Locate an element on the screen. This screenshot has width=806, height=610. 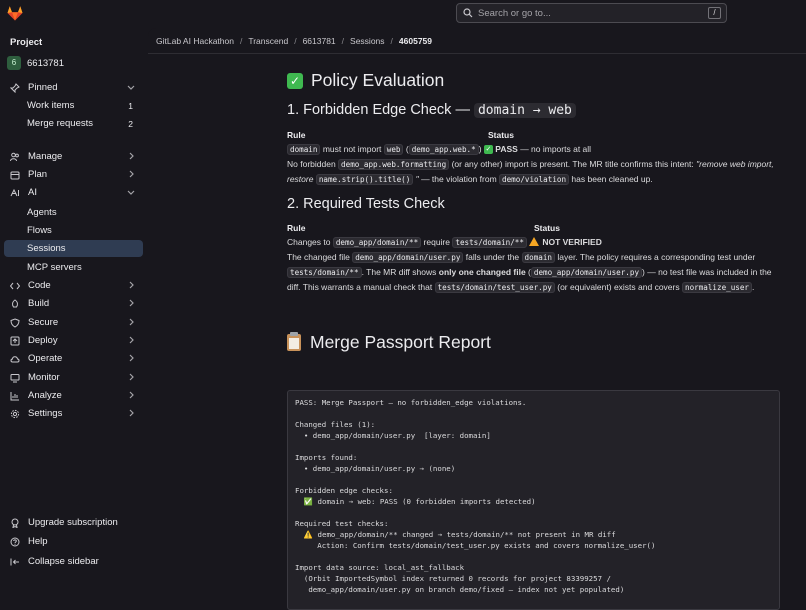
required-tests-heading: 2. Required Tests Check is located at coordinates (366, 204).